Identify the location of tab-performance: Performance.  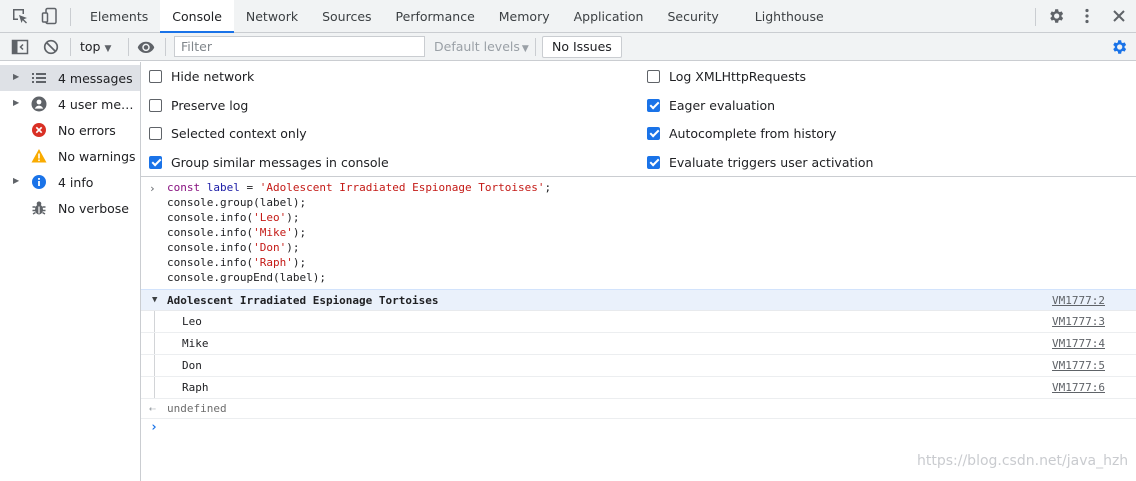
(435, 16).